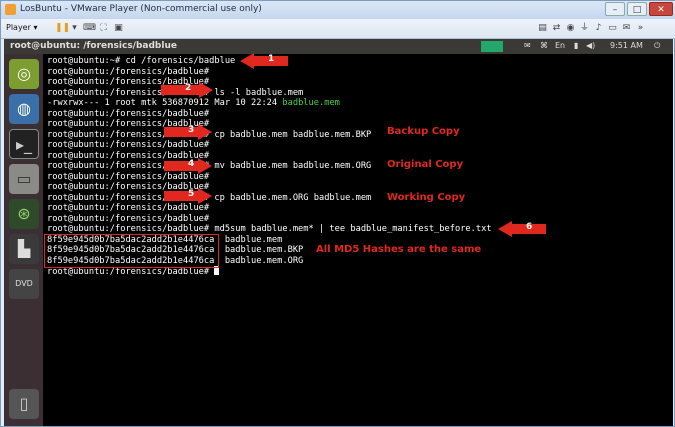  I want to click on maximize-button: □, so click(637, 9).